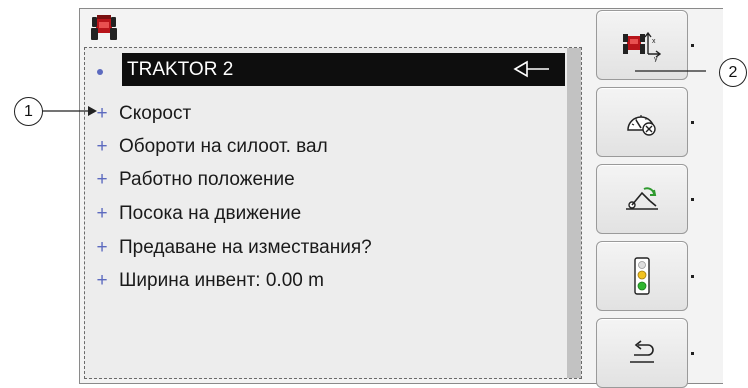 This screenshot has height=388, width=748. What do you see at coordinates (28, 111) in the screenshot?
I see `callout-1: 1` at bounding box center [28, 111].